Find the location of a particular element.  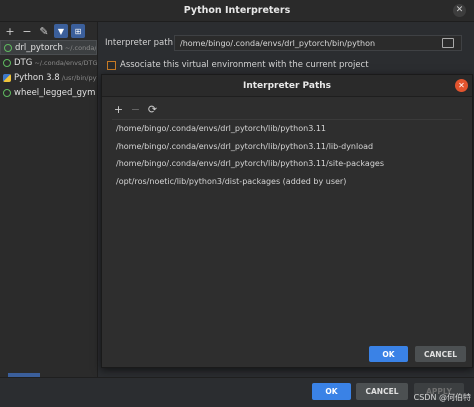

interpreter-list-toolbar: + − ✎ ▼ ⊞ is located at coordinates (48, 31).